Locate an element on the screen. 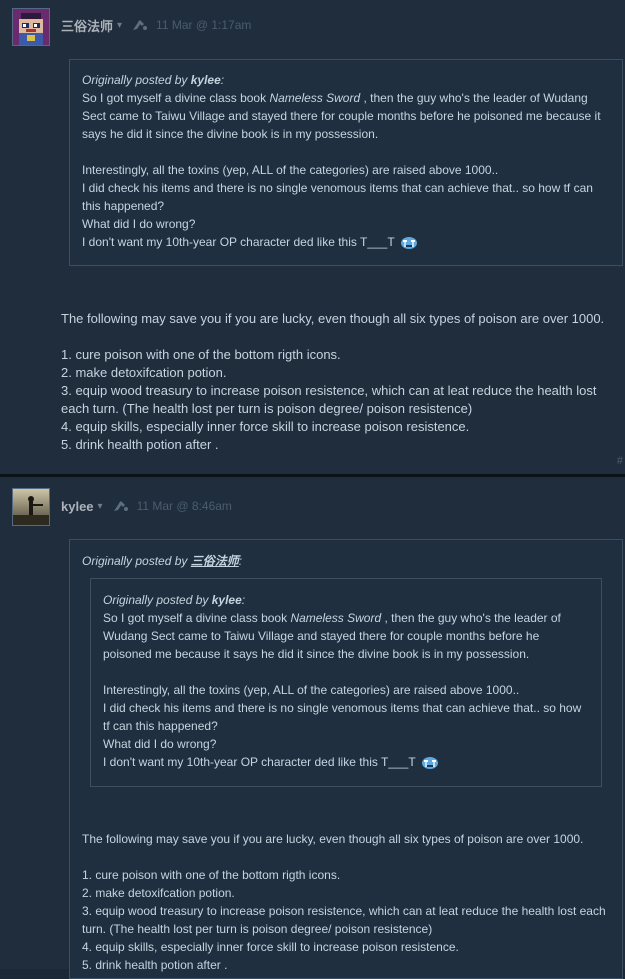 The image size is (625, 979). post-permalink: # is located at coordinates (620, 461).